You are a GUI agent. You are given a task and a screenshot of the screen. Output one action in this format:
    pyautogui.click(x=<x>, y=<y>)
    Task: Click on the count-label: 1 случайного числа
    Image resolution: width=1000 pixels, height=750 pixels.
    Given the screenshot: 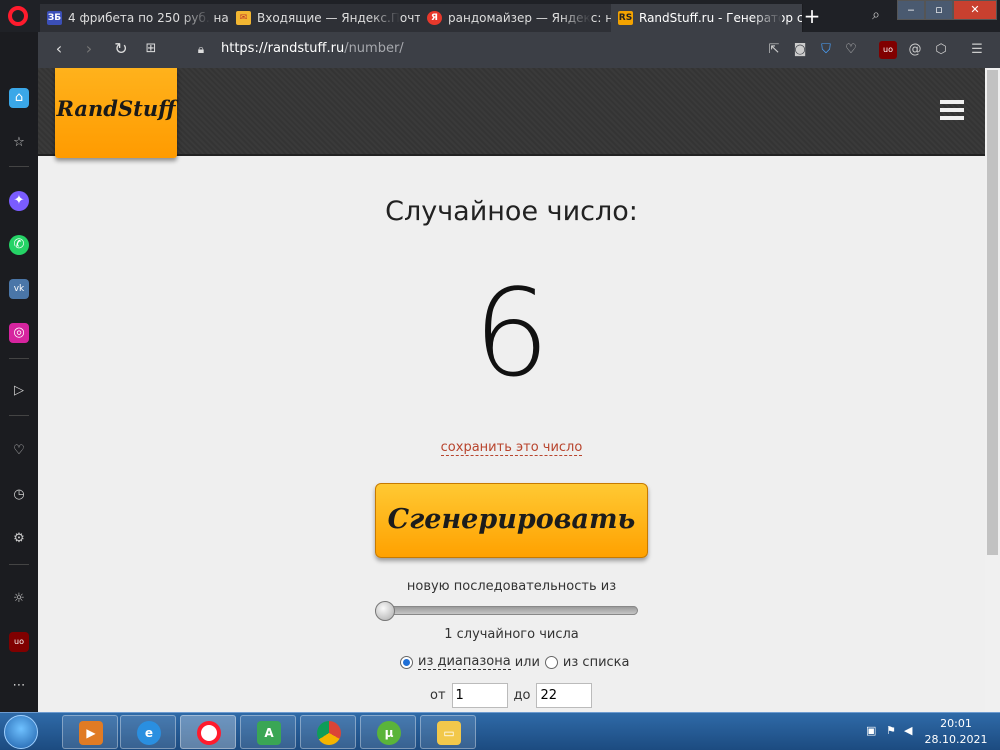 What is the action you would take?
    pyautogui.click(x=511, y=634)
    